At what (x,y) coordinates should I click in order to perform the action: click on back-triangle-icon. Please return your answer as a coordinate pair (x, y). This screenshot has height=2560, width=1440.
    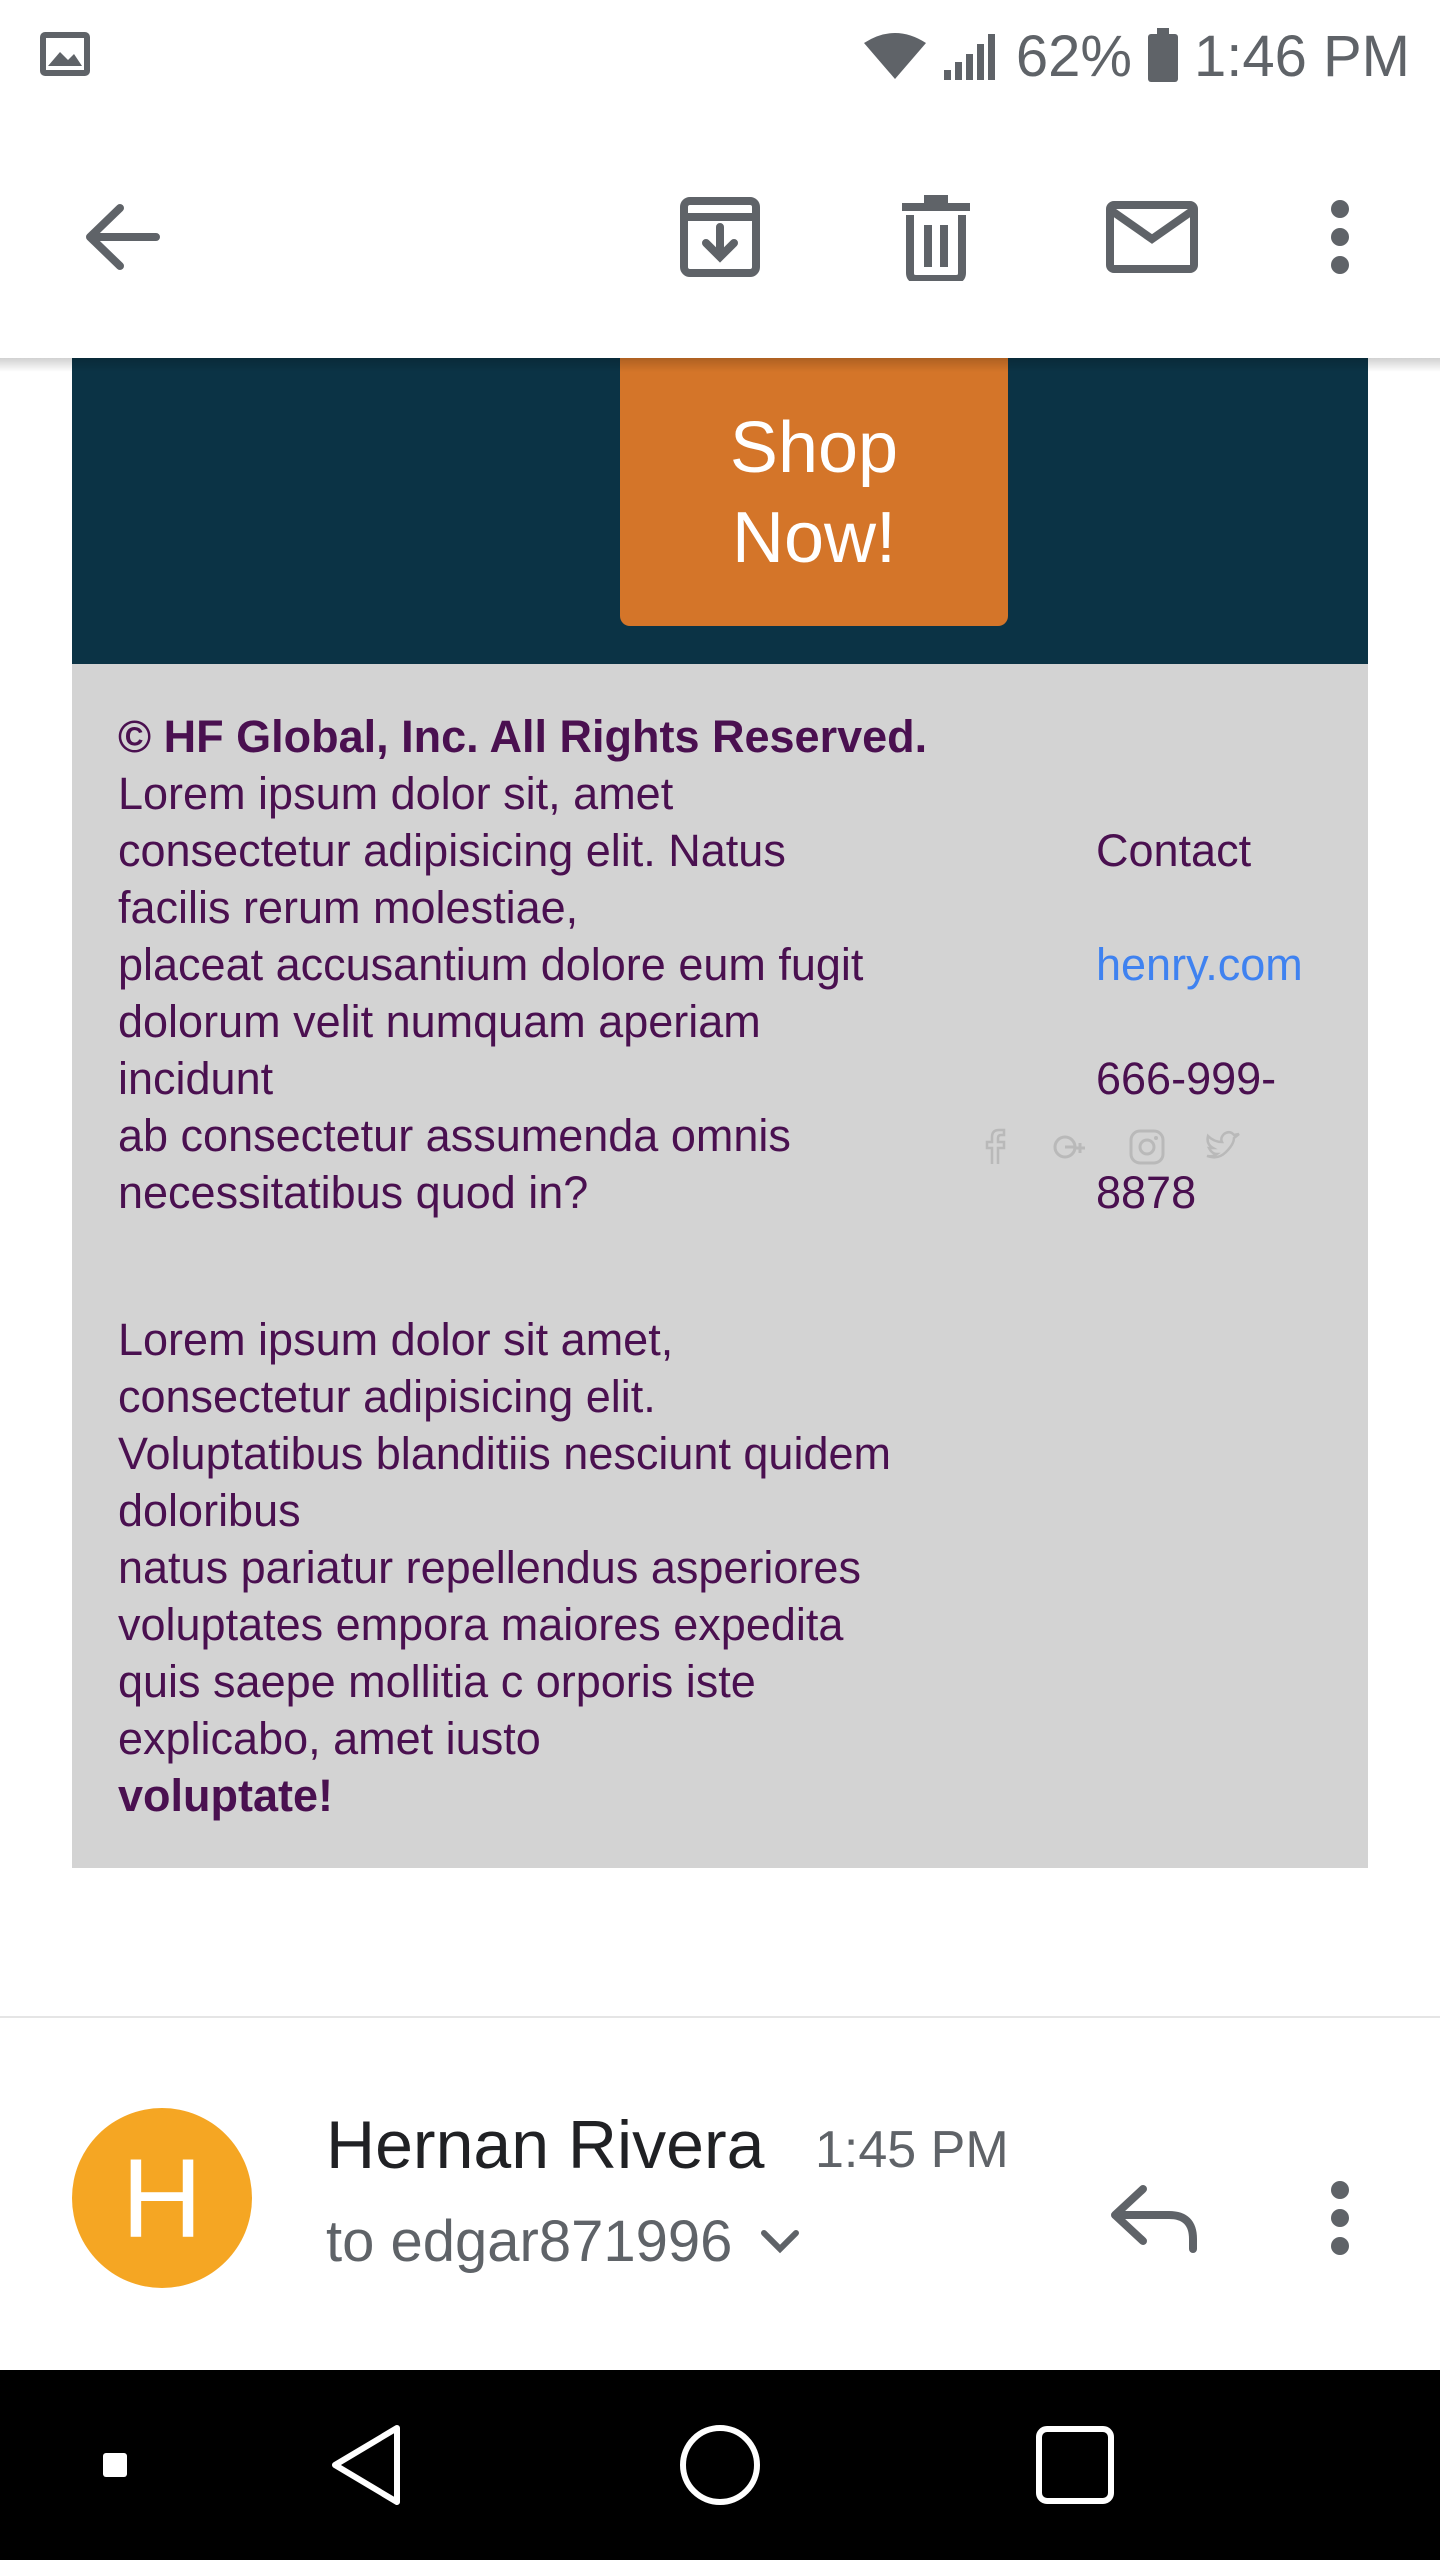
    Looking at the image, I should click on (366, 2465).